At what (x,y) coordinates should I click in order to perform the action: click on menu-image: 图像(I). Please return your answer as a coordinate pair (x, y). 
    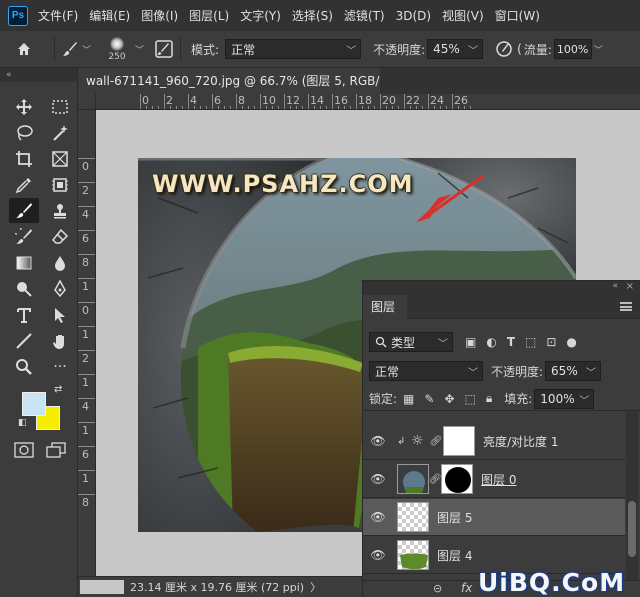
    Looking at the image, I should click on (159, 15).